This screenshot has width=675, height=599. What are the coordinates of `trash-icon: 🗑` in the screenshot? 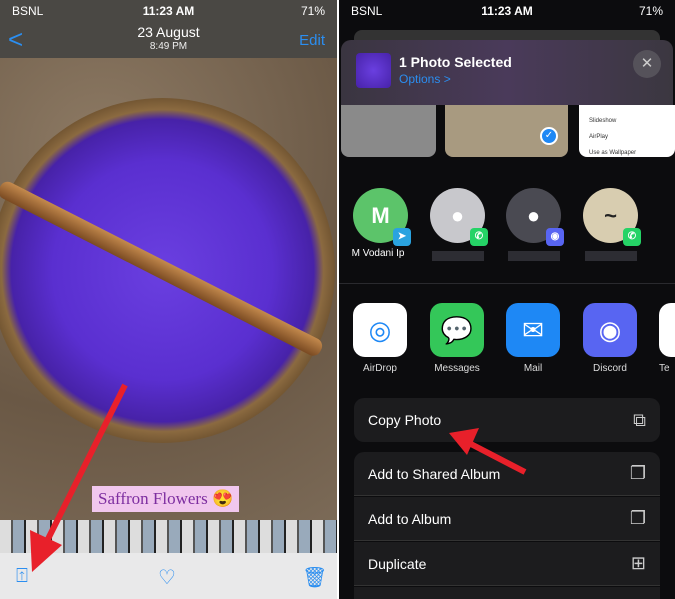 It's located at (314, 577).